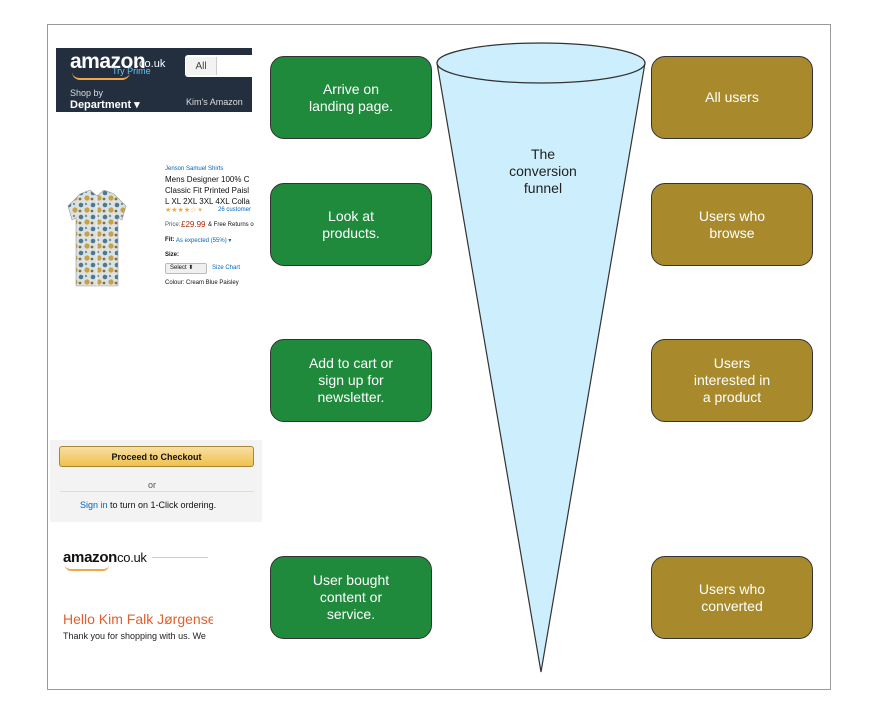 Image resolution: width=888 pixels, height=713 pixels. What do you see at coordinates (351, 380) in the screenshot?
I see `action-box-cart: Add to cart or sign up for newsletter.` at bounding box center [351, 380].